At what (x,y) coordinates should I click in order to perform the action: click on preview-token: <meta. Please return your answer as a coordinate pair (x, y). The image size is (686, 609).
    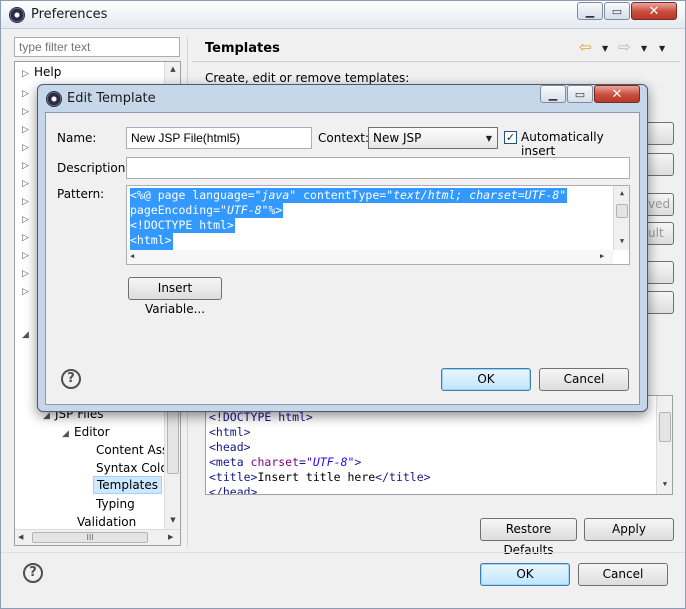
    Looking at the image, I should click on (230, 462).